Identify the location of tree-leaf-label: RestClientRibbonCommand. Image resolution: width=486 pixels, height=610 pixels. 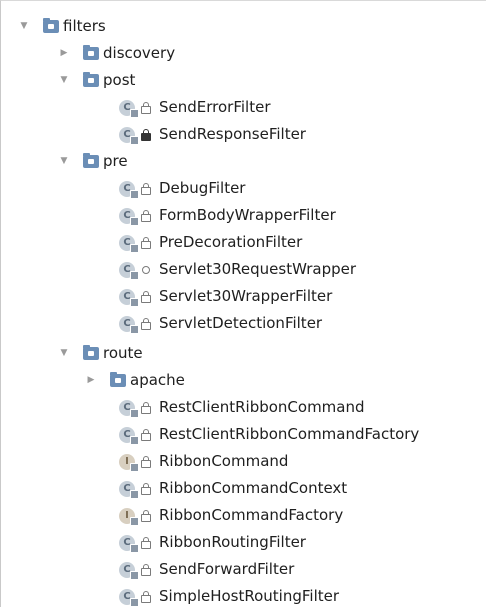
(262, 407).